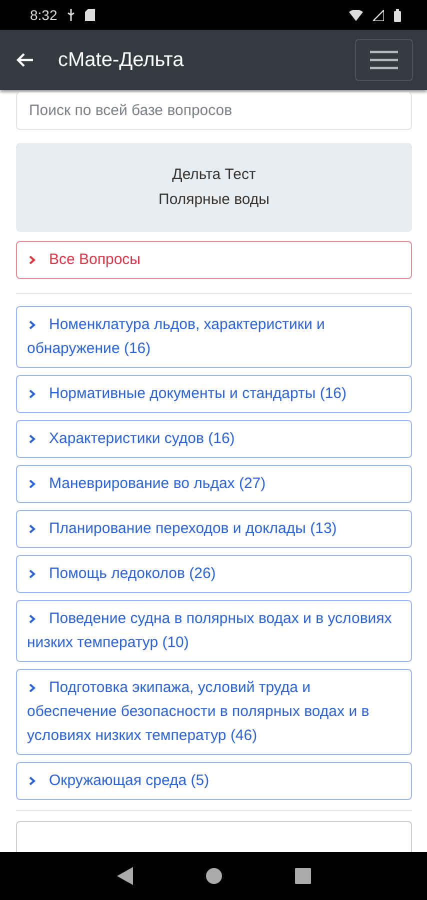 This screenshot has width=427, height=900. What do you see at coordinates (397, 15) in the screenshot?
I see `battery-icon` at bounding box center [397, 15].